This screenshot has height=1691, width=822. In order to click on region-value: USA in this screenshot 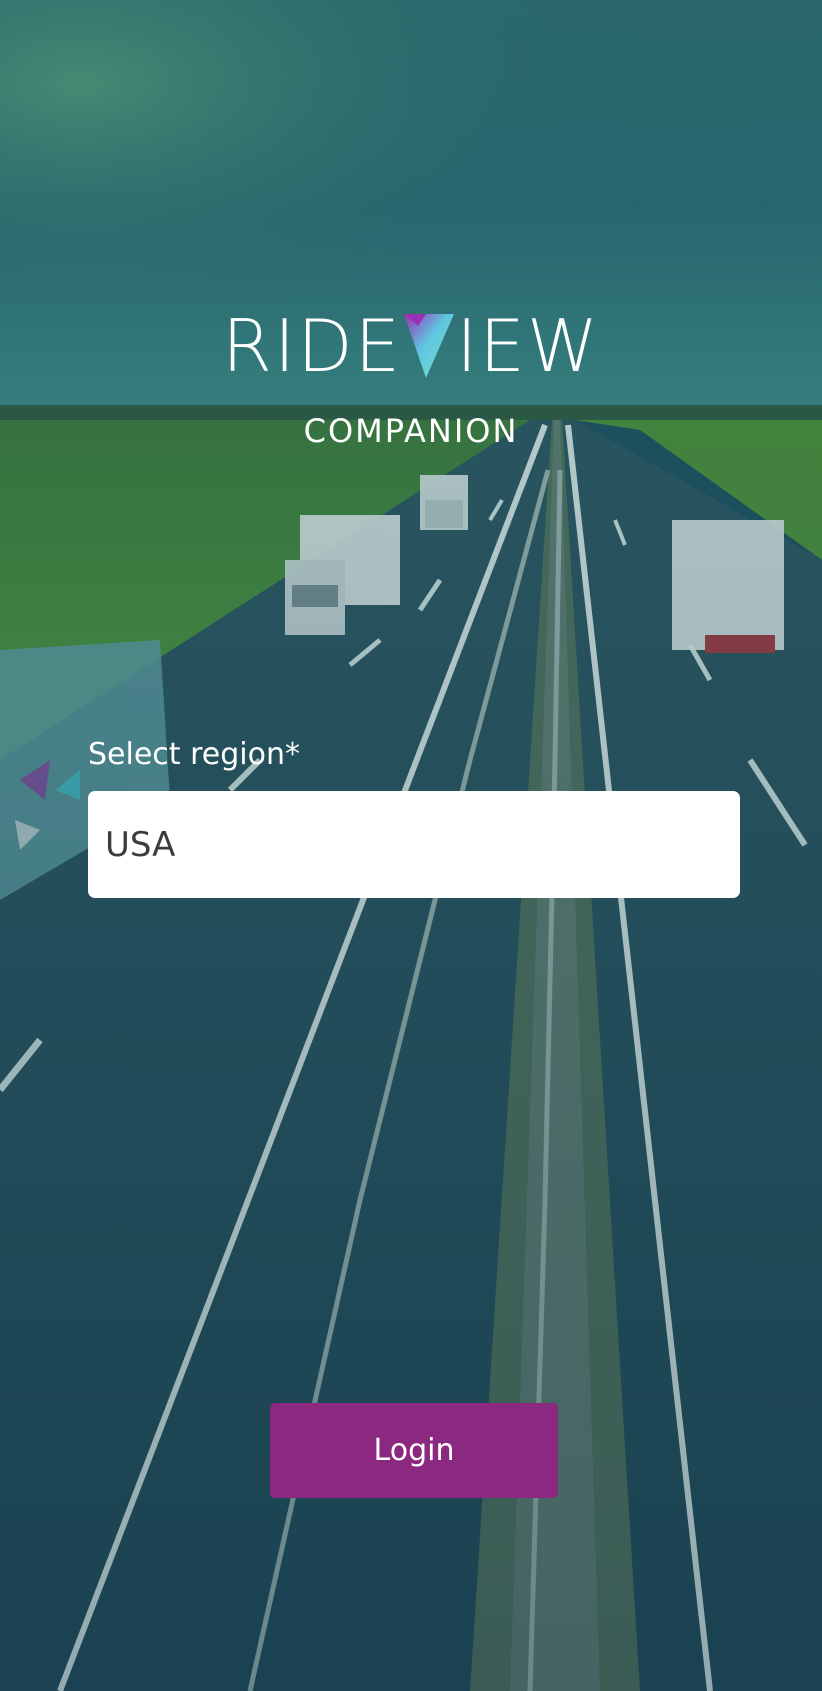, I will do `click(140, 844)`.